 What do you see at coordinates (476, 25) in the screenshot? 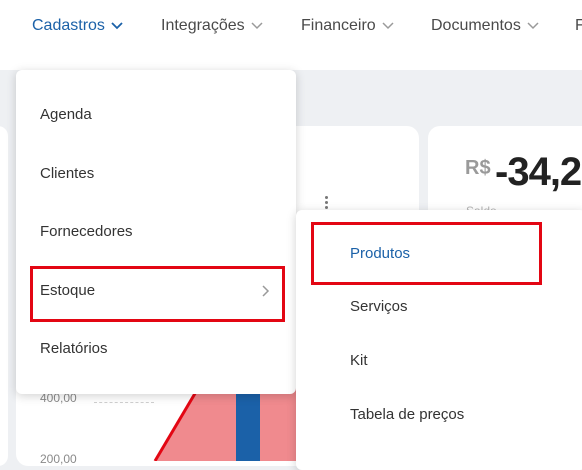
I see `nav-label: Documentos` at bounding box center [476, 25].